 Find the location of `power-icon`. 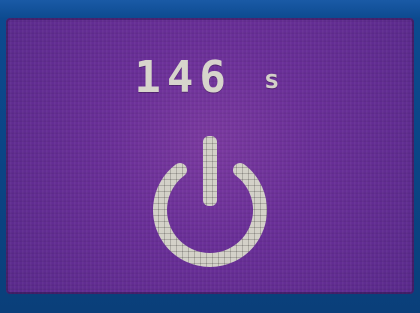

power-icon is located at coordinates (210, 201).